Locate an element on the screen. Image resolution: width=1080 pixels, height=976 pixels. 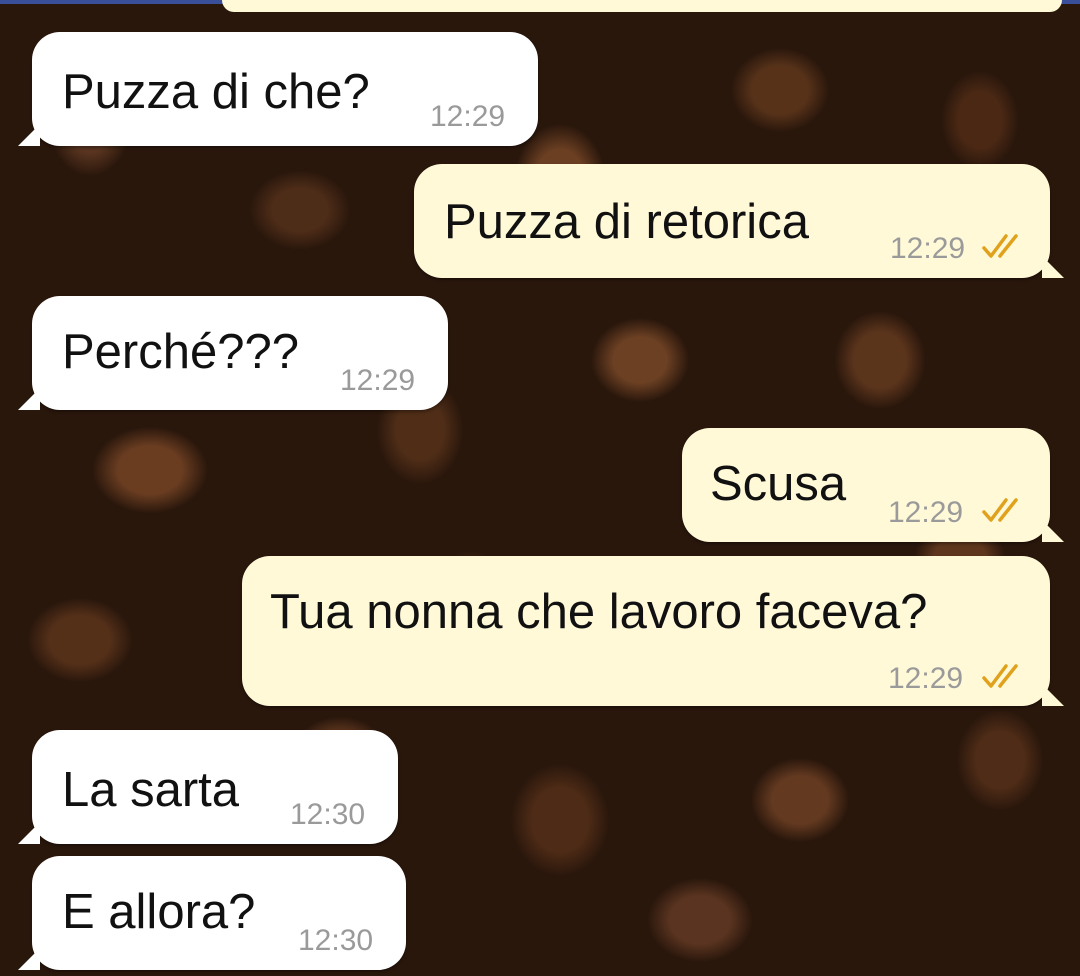
message-bubble-incoming: La sarta 12:30 is located at coordinates (208, 787).